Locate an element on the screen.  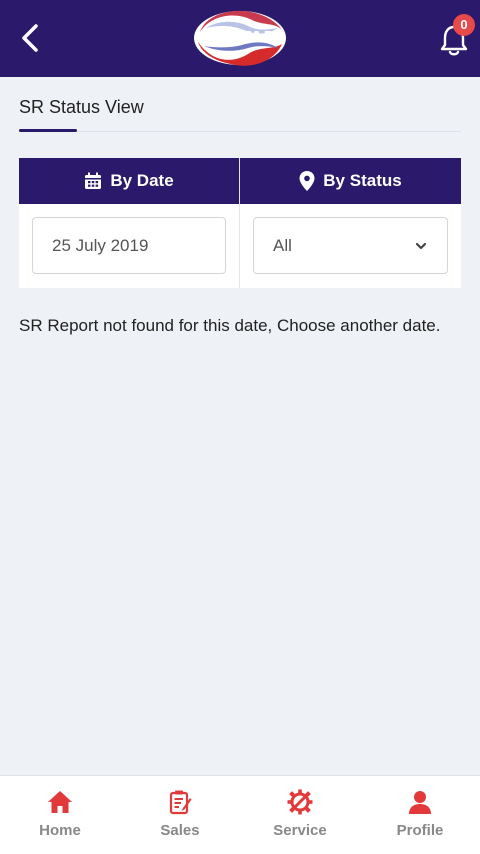
nav-home: Home is located at coordinates (60, 815).